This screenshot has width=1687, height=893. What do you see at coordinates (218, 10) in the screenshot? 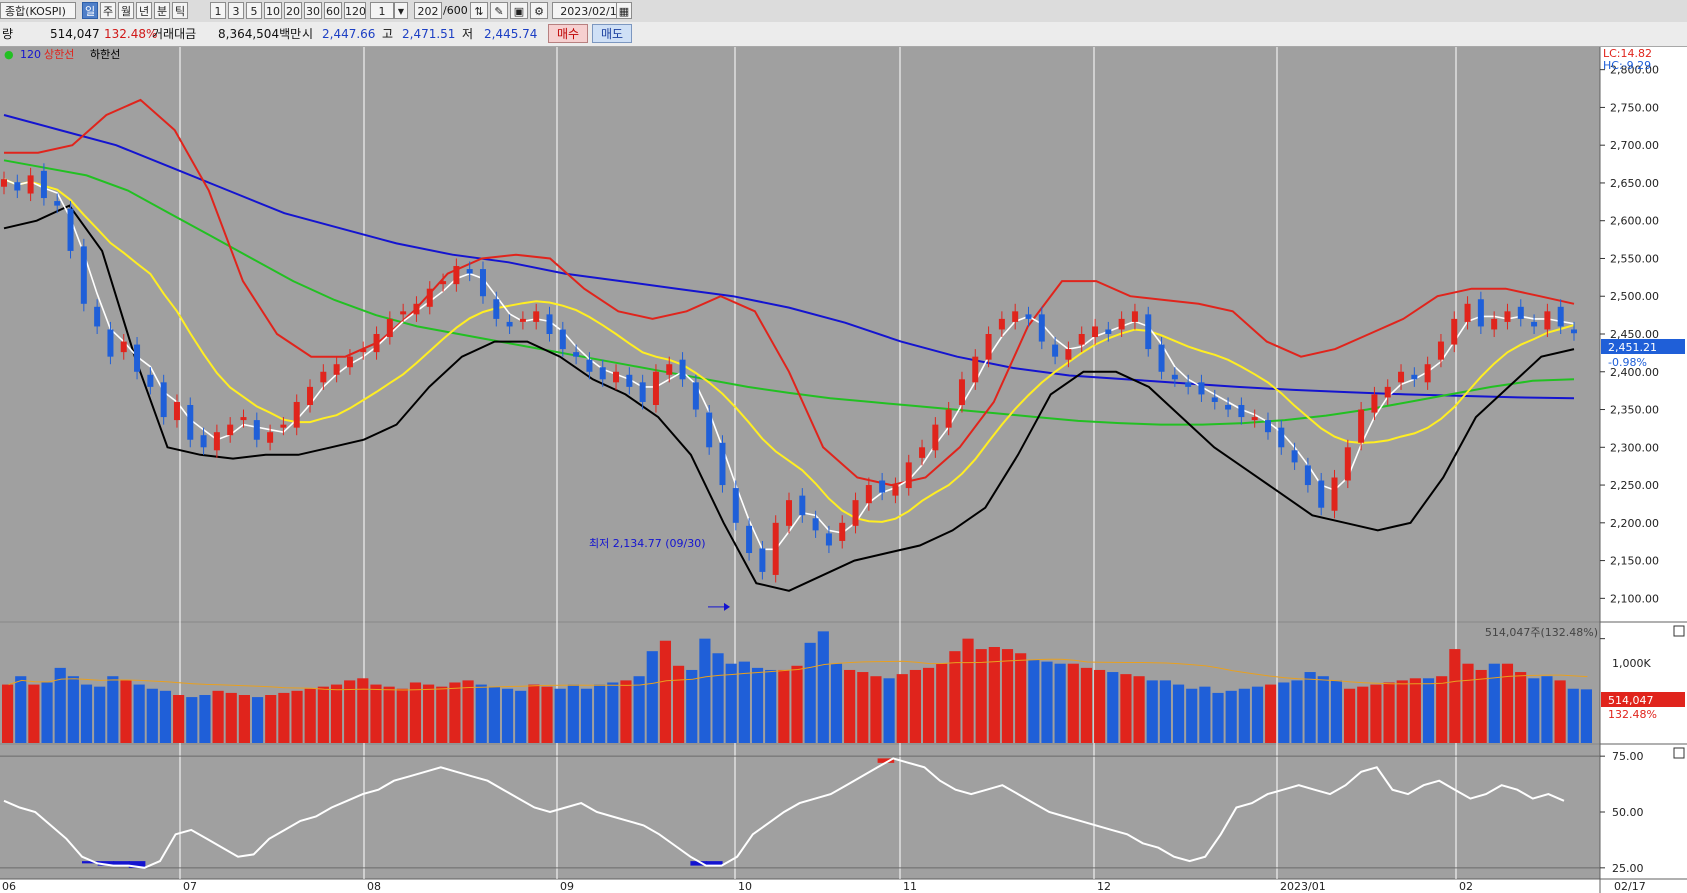
I see `interval-1: 1` at bounding box center [218, 10].